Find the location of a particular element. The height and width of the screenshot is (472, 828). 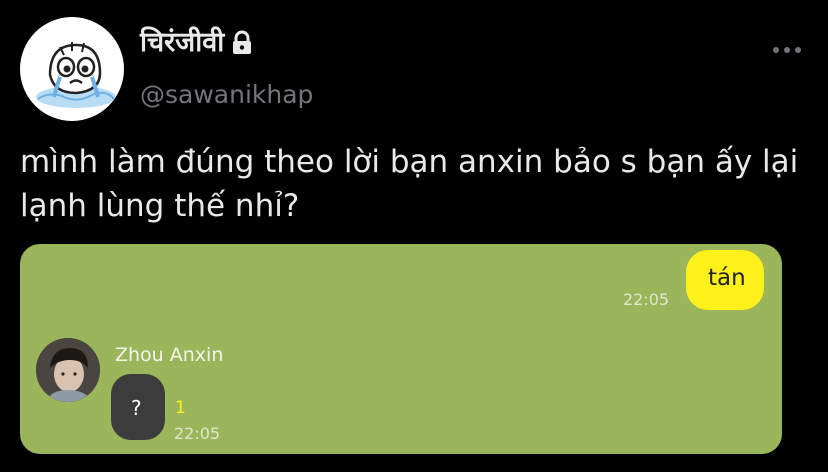

author-display-name: चिरंजीवी is located at coordinates (182, 43).